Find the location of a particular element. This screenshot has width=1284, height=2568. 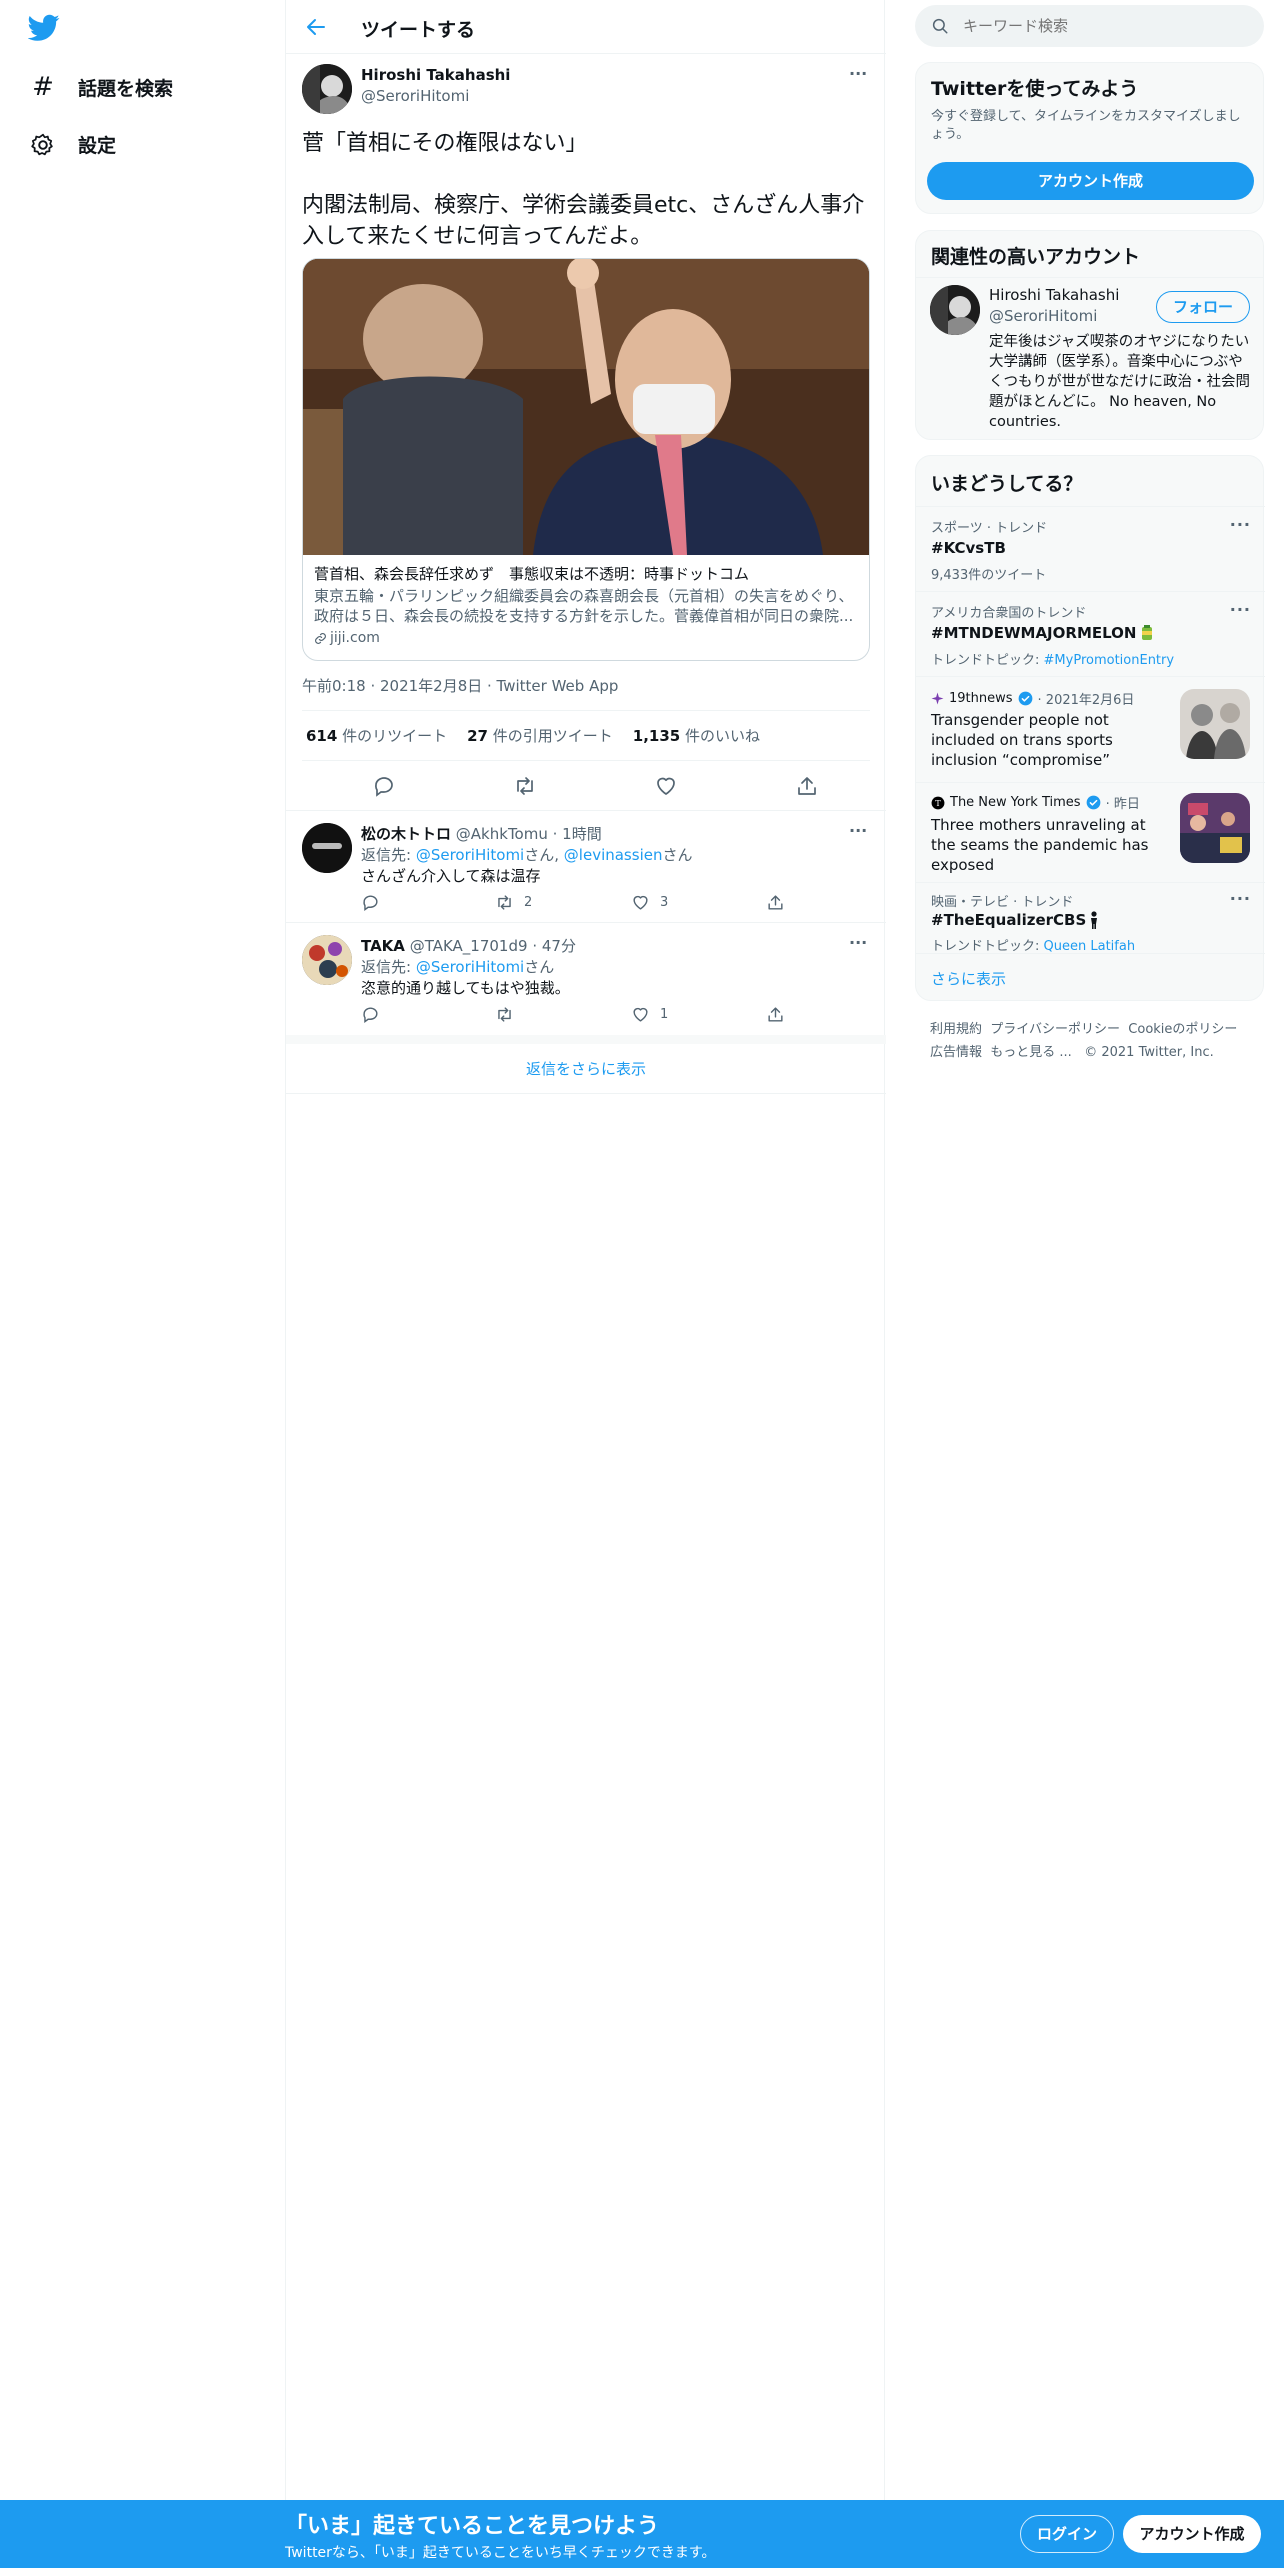

news-thumbnail is located at coordinates (1215, 828).